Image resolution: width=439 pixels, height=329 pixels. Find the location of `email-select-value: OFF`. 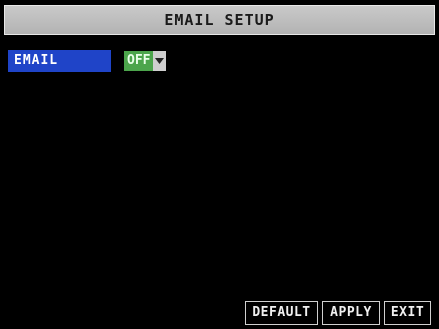

email-select-value: OFF is located at coordinates (139, 61).